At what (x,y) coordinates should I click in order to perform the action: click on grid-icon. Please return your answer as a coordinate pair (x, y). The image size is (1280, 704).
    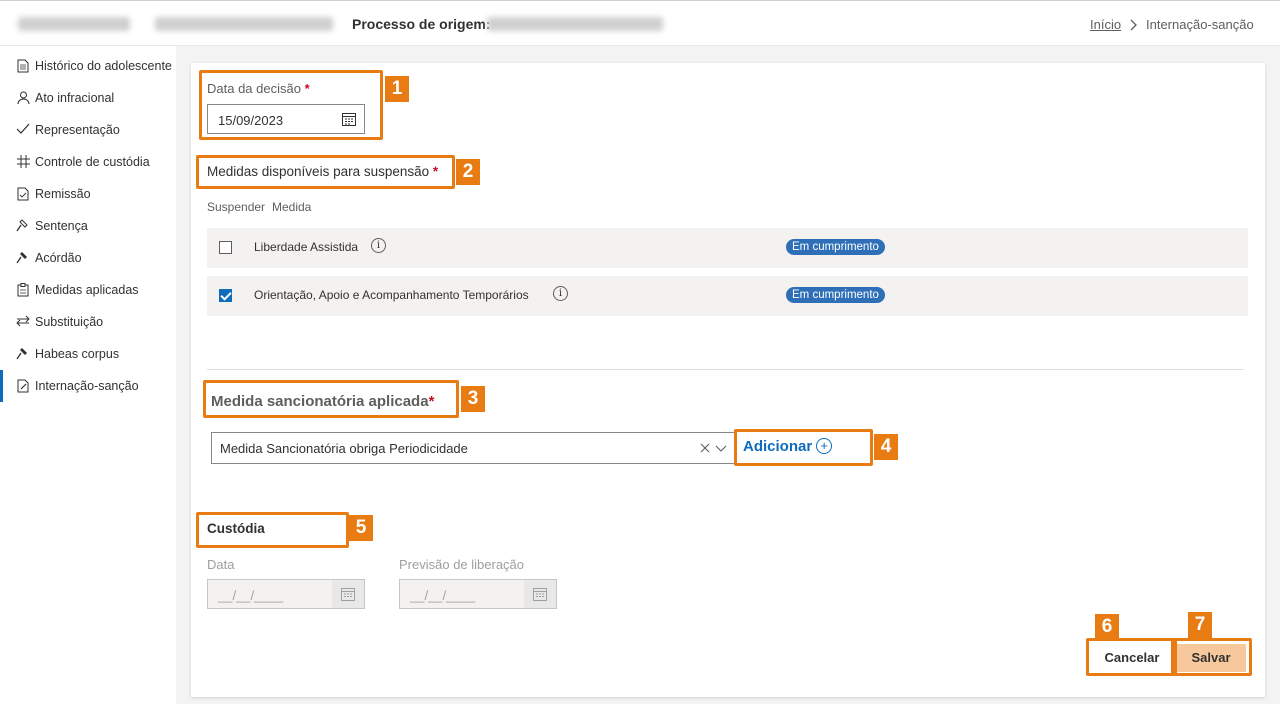
    Looking at the image, I should click on (23, 162).